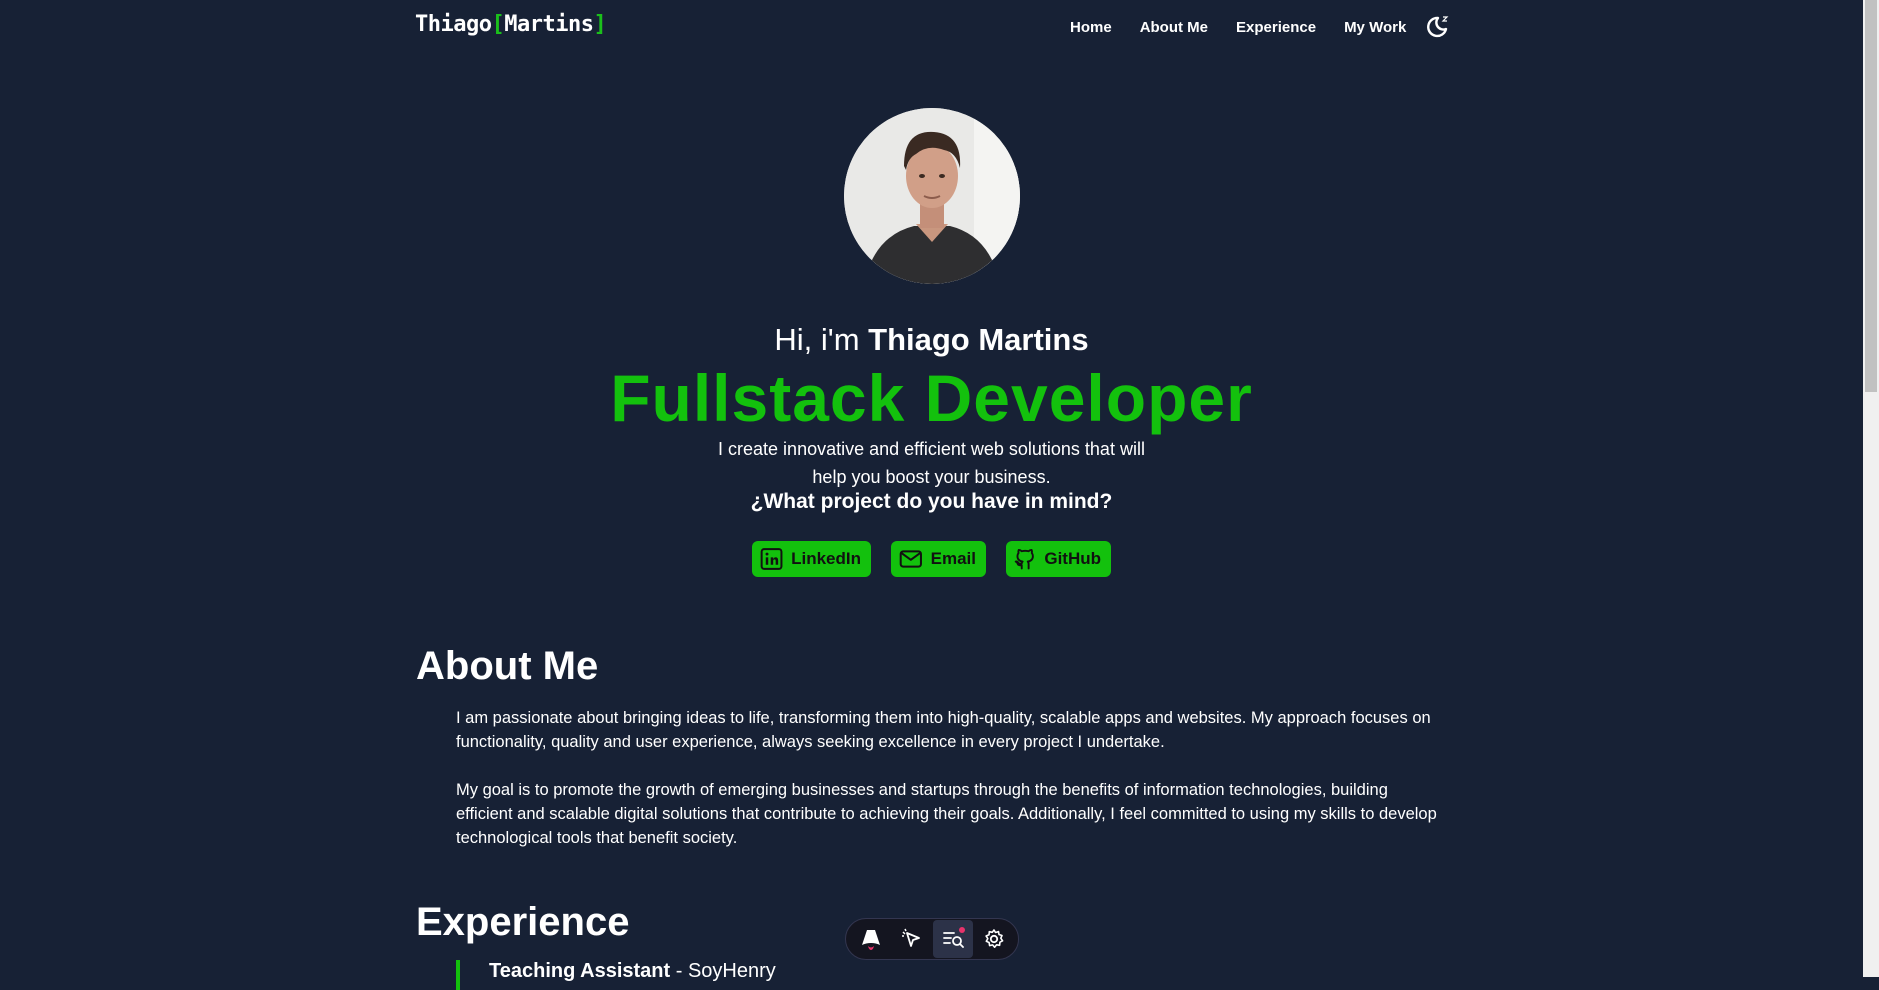  I want to click on experience-role: Teaching Assistant, so click(580, 971).